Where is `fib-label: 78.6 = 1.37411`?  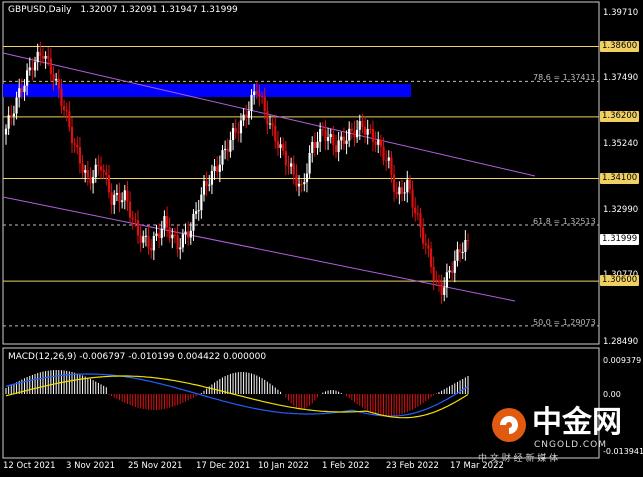 fib-label: 78.6 = 1.37411 is located at coordinates (564, 78).